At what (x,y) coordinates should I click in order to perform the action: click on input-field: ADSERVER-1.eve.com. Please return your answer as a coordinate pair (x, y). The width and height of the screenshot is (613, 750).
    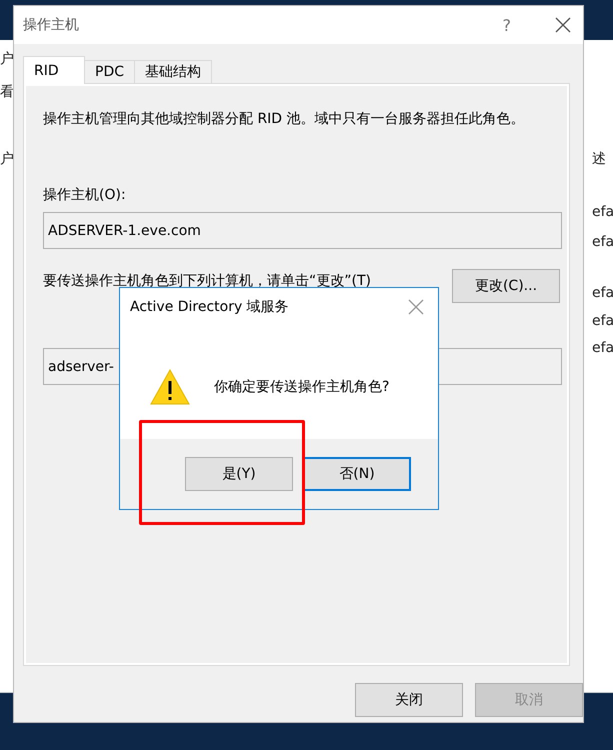
    Looking at the image, I should click on (302, 230).